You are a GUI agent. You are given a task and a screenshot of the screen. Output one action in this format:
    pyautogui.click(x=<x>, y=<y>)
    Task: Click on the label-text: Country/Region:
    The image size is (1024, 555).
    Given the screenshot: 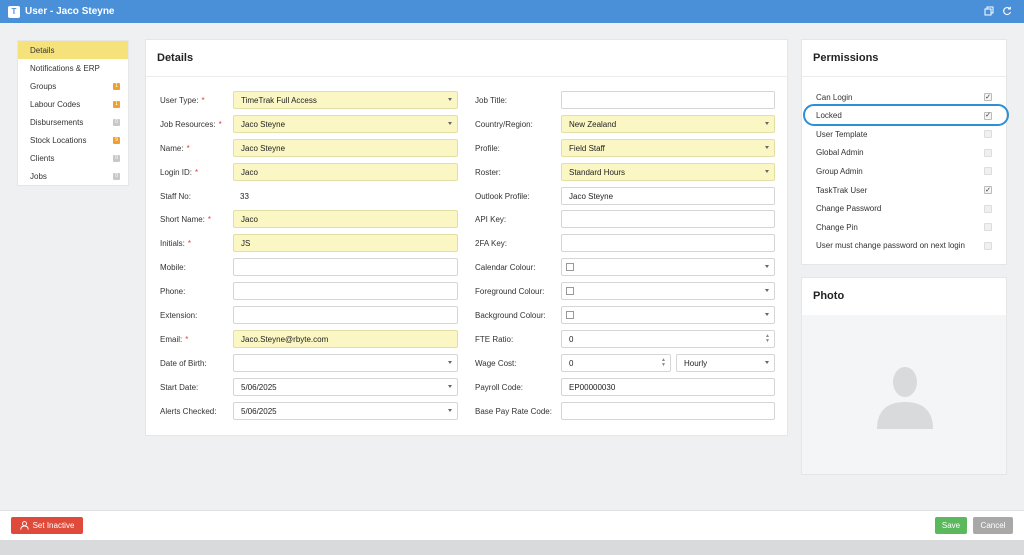 What is the action you would take?
    pyautogui.click(x=504, y=124)
    